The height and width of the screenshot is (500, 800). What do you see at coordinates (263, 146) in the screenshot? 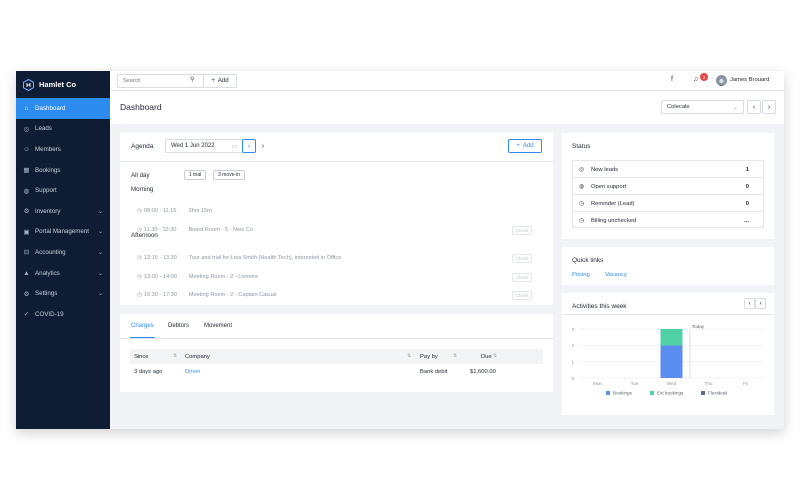
I see `agenda-next-button: ›` at bounding box center [263, 146].